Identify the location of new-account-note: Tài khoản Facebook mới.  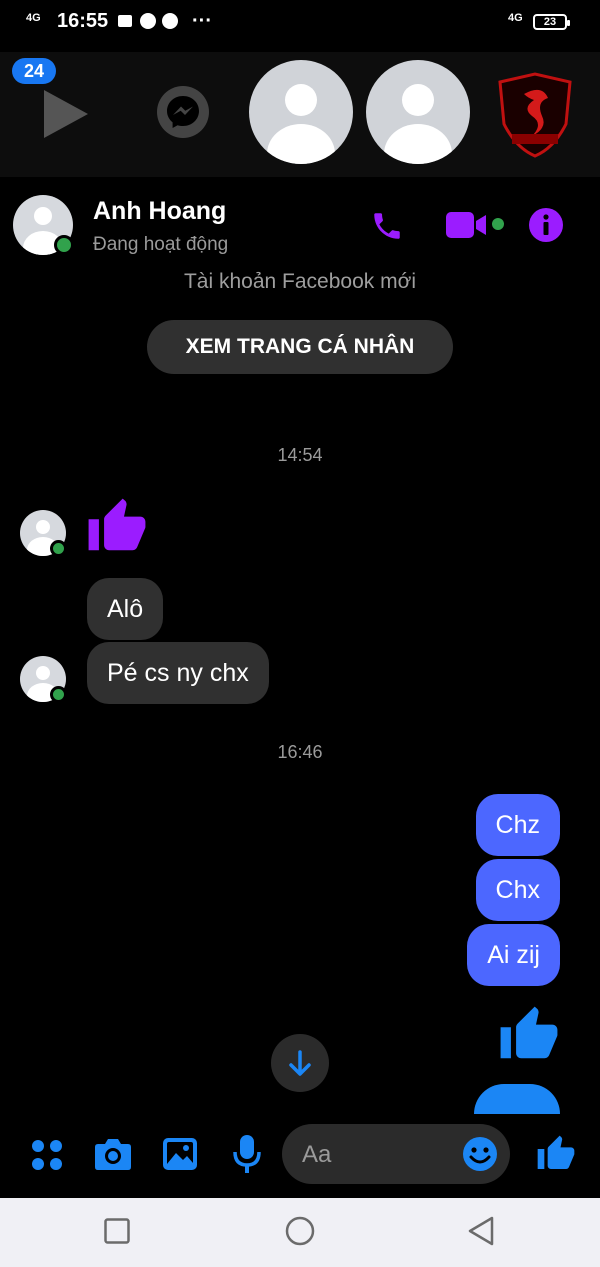
(300, 281).